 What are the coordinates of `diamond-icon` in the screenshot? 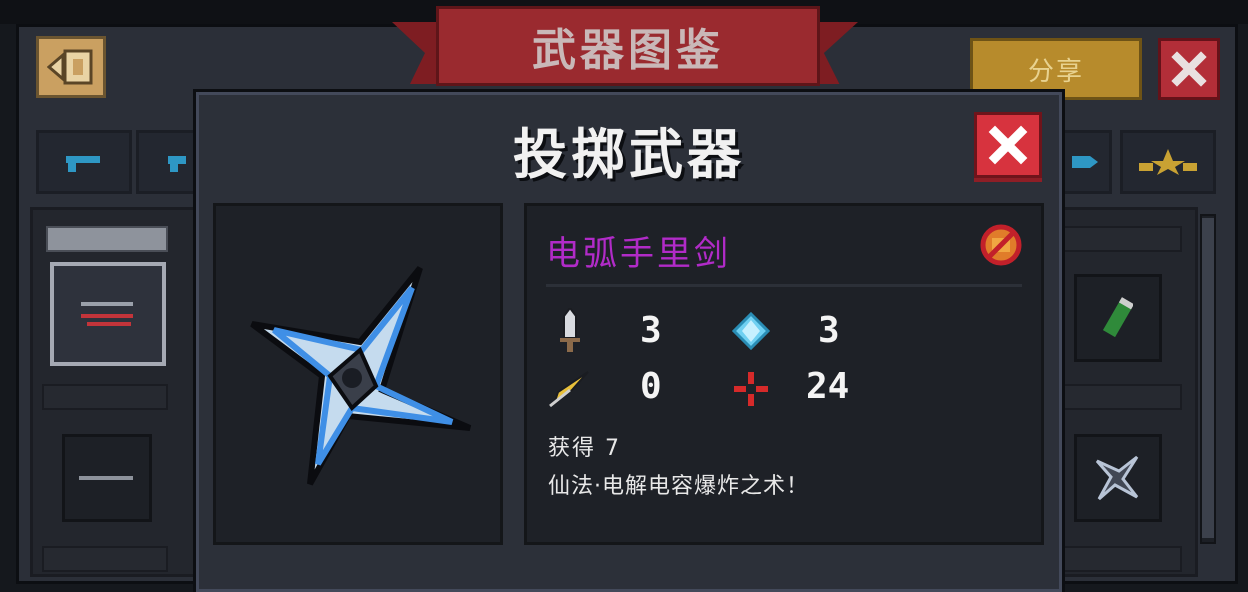 It's located at (751, 331).